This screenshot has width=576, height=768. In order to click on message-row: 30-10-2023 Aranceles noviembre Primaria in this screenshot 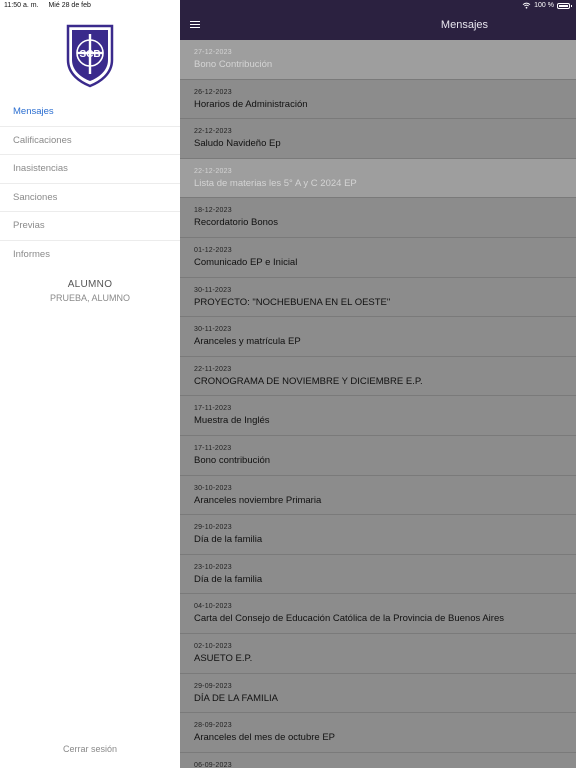, I will do `click(378, 495)`.